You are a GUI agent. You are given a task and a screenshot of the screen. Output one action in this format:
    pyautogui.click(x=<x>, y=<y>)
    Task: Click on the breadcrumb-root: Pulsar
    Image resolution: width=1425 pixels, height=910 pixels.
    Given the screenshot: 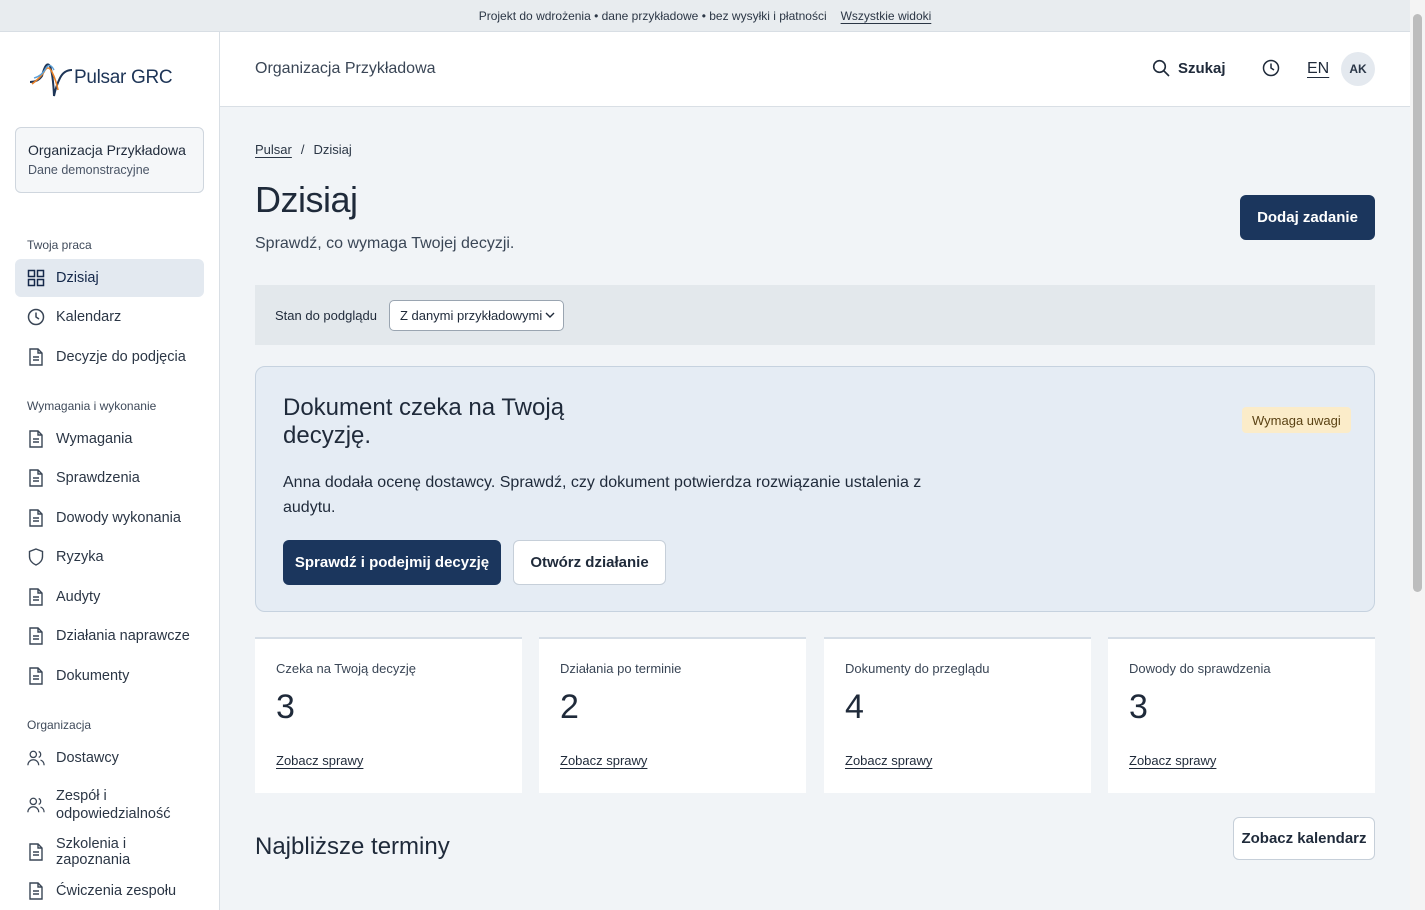 What is the action you would take?
    pyautogui.click(x=273, y=149)
    